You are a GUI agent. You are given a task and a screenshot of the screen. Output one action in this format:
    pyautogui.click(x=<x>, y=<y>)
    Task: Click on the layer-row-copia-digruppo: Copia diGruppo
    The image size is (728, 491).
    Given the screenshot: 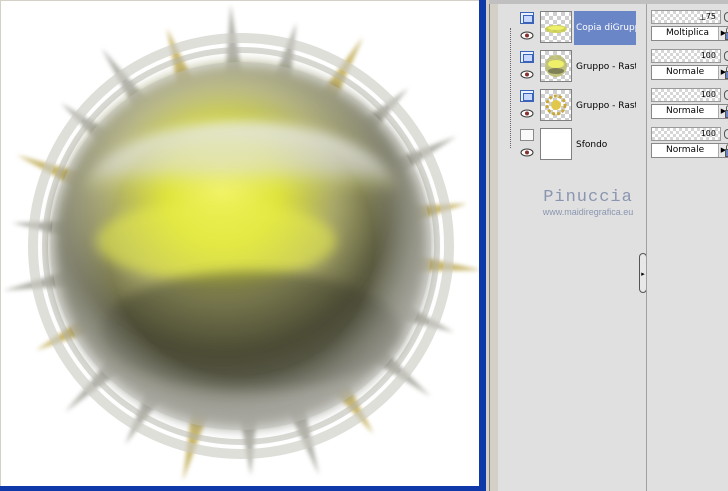 What is the action you would take?
    pyautogui.click(x=577, y=28)
    